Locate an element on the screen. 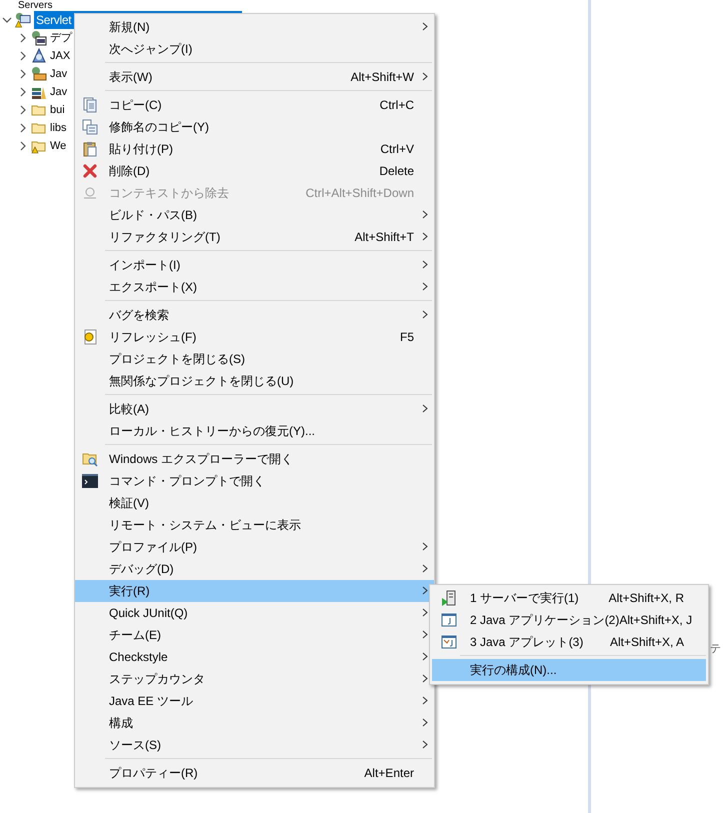  menu-item: ビルド・パス(B) is located at coordinates (254, 215).